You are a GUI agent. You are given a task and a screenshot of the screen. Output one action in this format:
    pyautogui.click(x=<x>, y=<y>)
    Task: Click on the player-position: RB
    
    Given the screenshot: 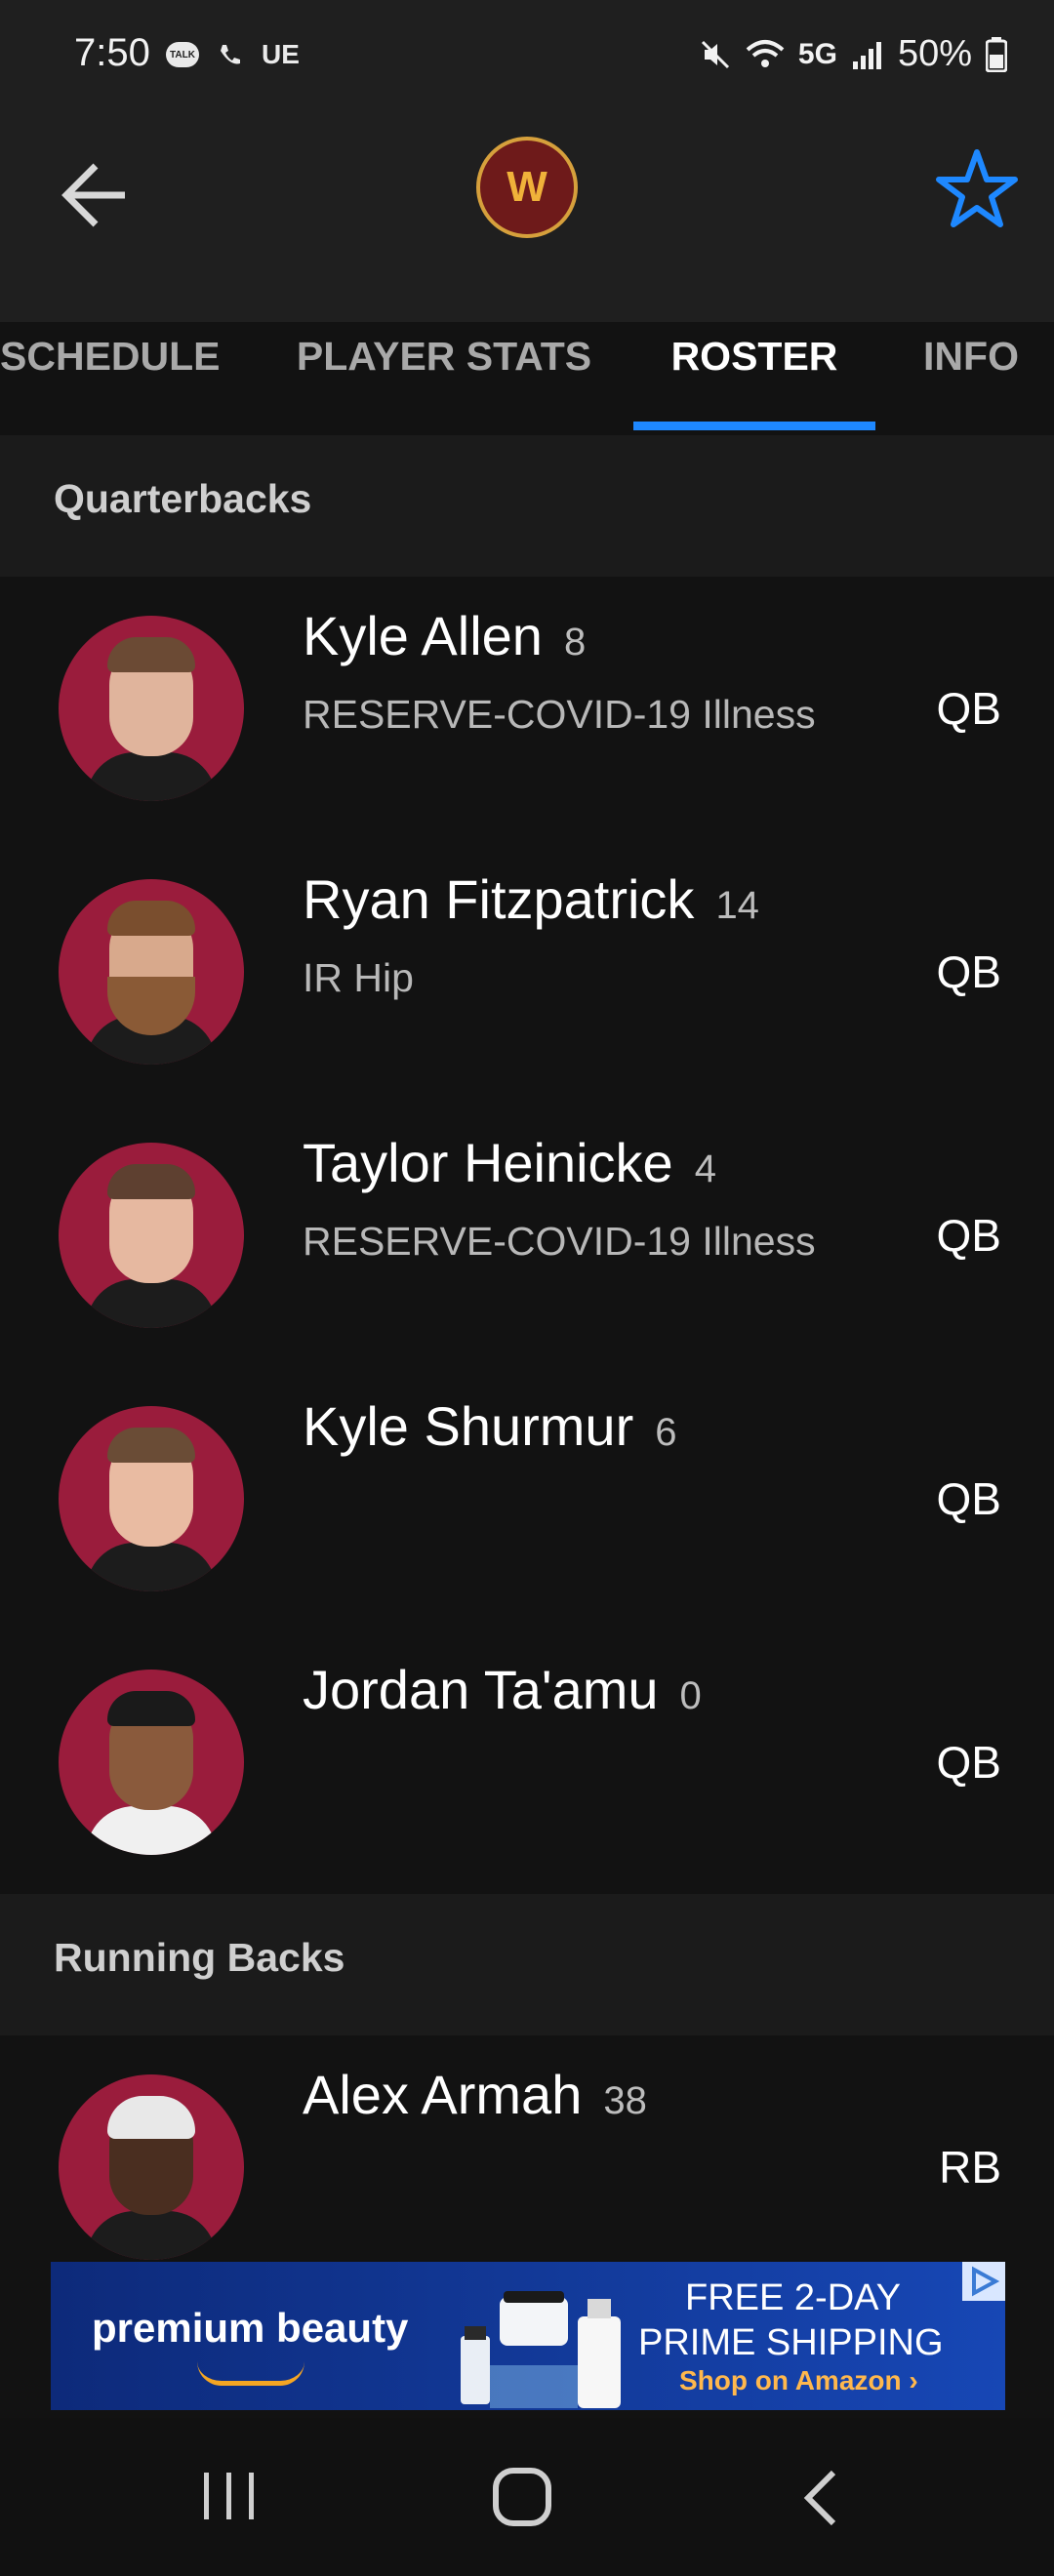 What is the action you would take?
    pyautogui.click(x=970, y=2167)
    